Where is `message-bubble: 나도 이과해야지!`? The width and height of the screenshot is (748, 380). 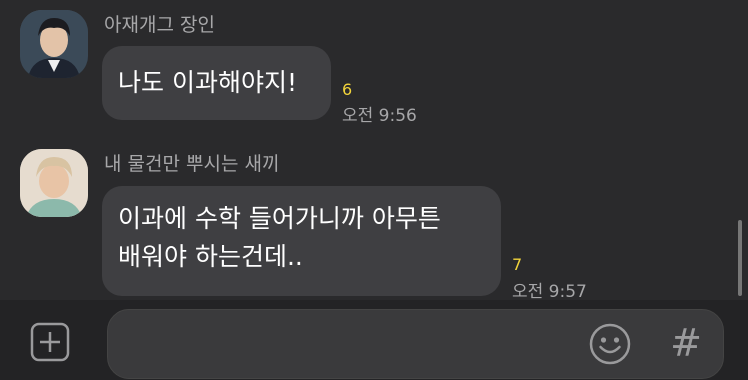
message-bubble: 나도 이과해야지! is located at coordinates (216, 83).